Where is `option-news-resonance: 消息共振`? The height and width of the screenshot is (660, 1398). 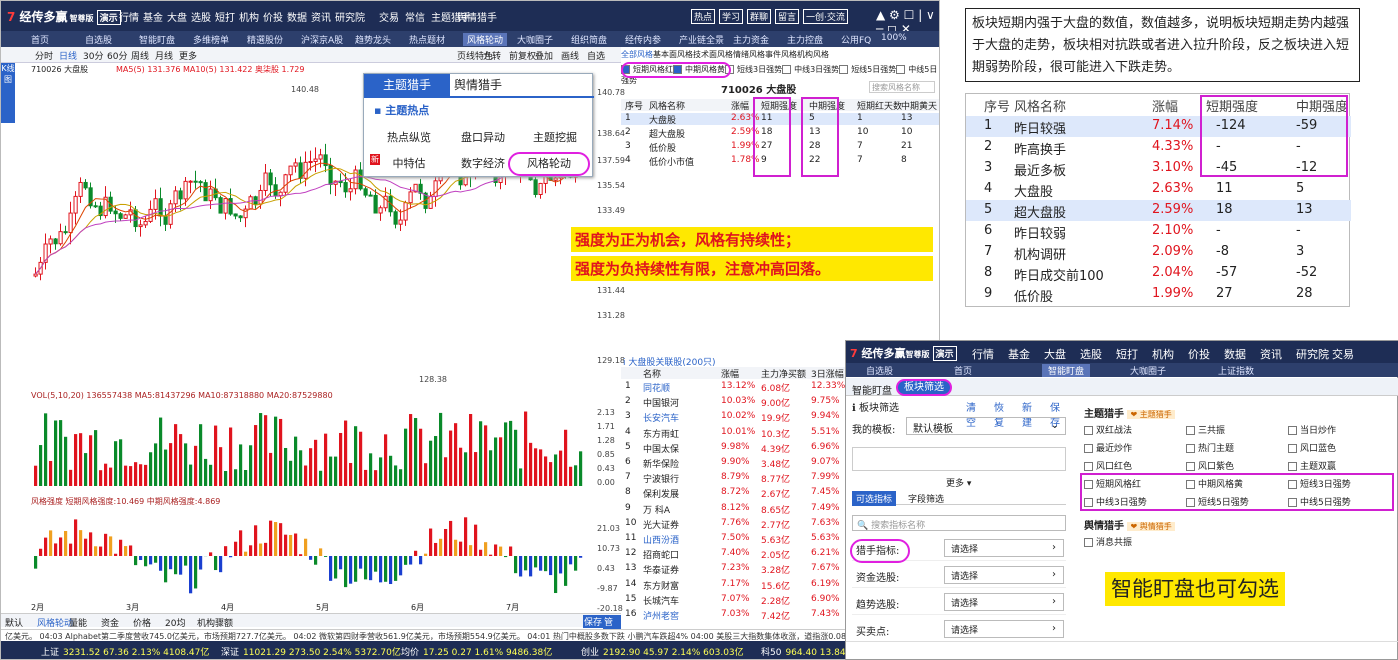
option-news-resonance: 消息共振 is located at coordinates (1108, 541).